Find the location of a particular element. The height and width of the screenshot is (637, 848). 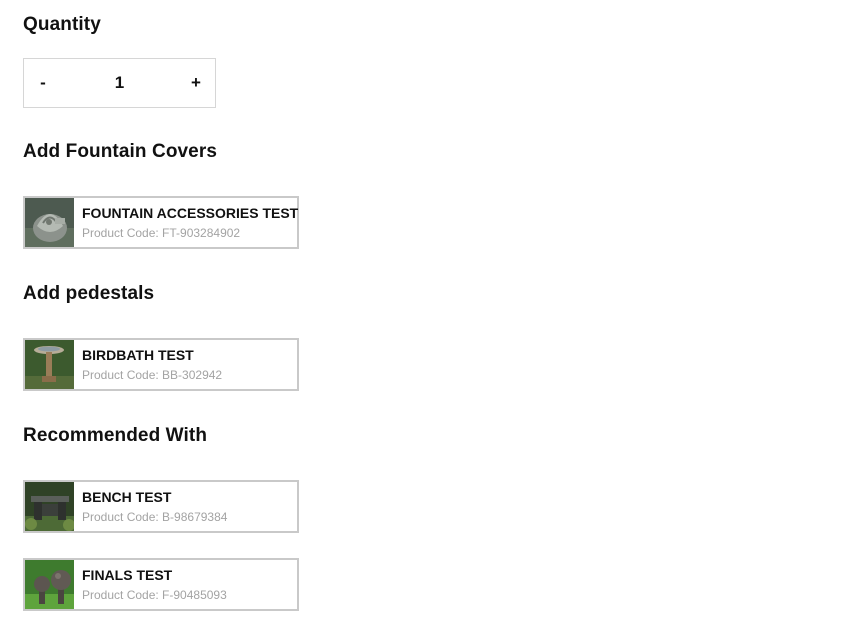

pedestals-heading: Add pedestals is located at coordinates (89, 293).